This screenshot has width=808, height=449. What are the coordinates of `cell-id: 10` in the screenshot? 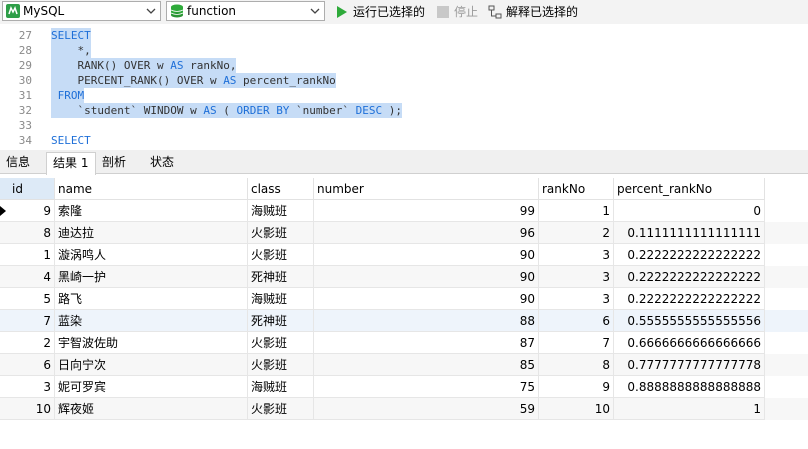 It's located at (27, 409).